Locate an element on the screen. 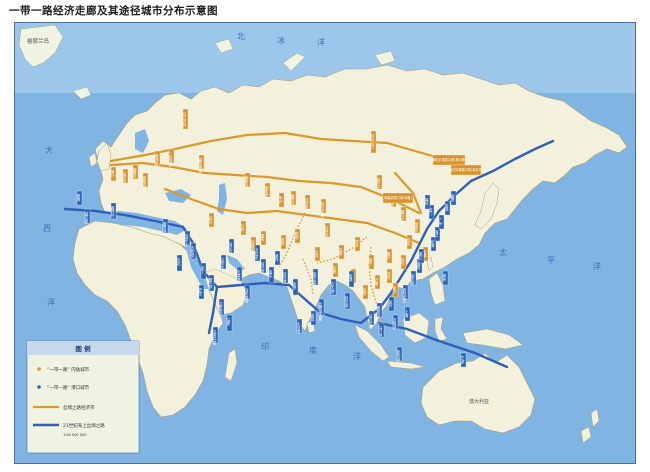  inland-city-label: 鹿特丹 is located at coordinates (293, 198).